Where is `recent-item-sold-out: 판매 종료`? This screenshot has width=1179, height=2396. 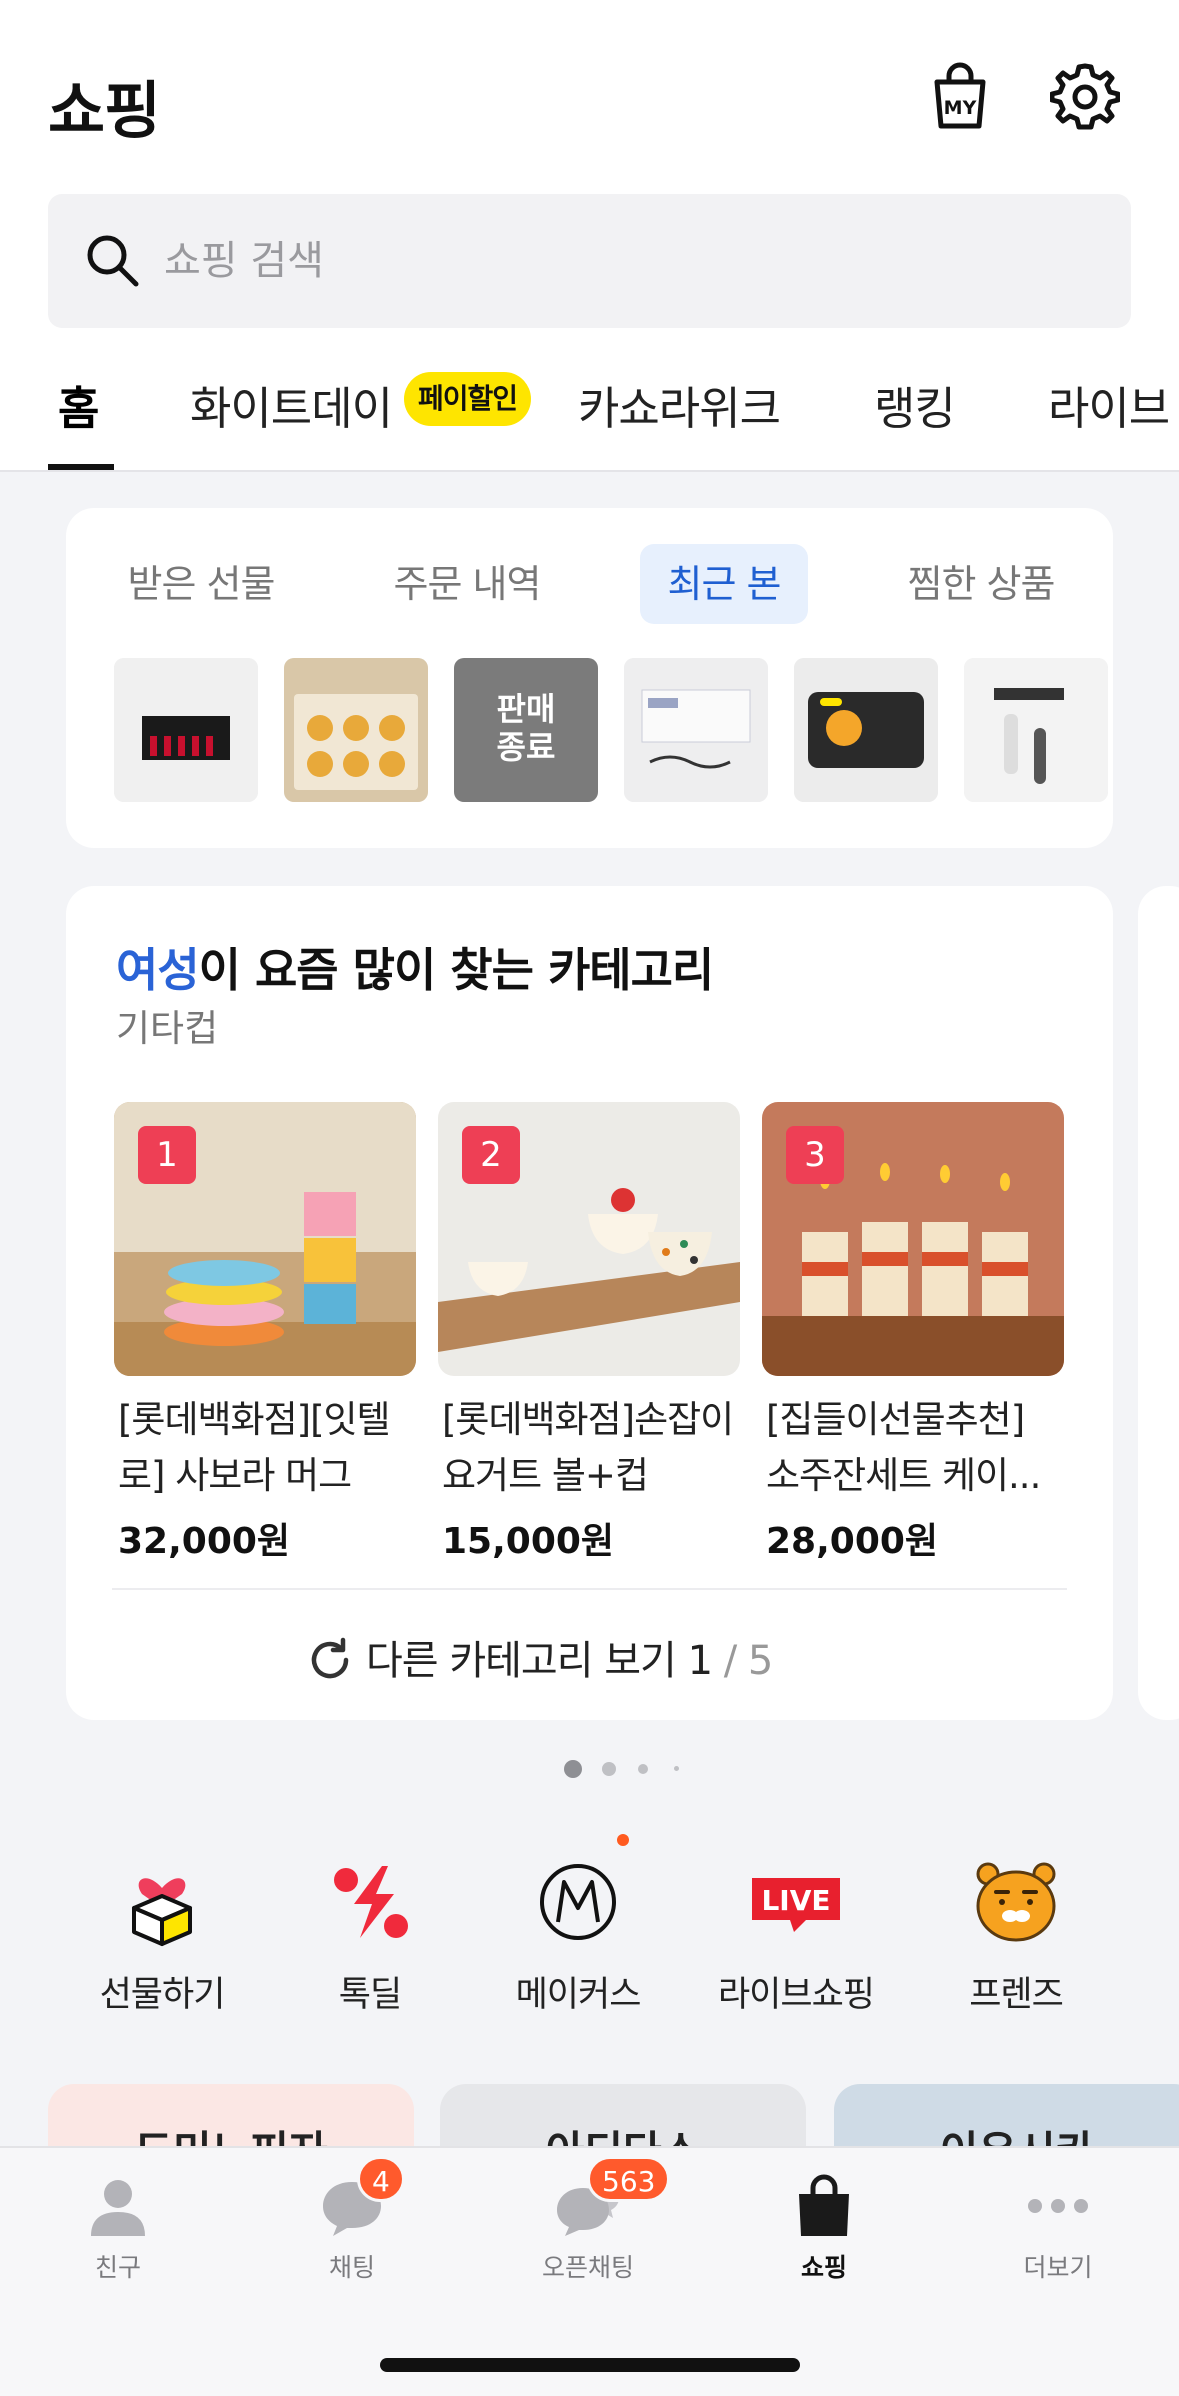 recent-item-sold-out: 판매 종료 is located at coordinates (526, 730).